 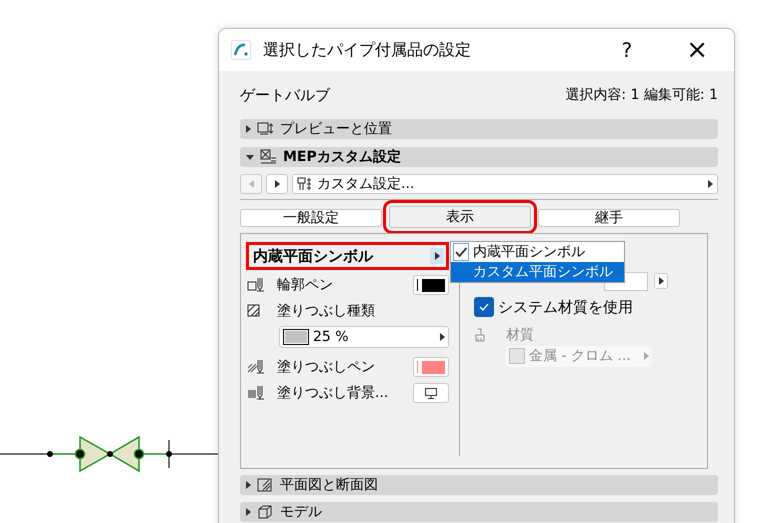 What do you see at coordinates (517, 356) in the screenshot?
I see `material-swatch-icon` at bounding box center [517, 356].